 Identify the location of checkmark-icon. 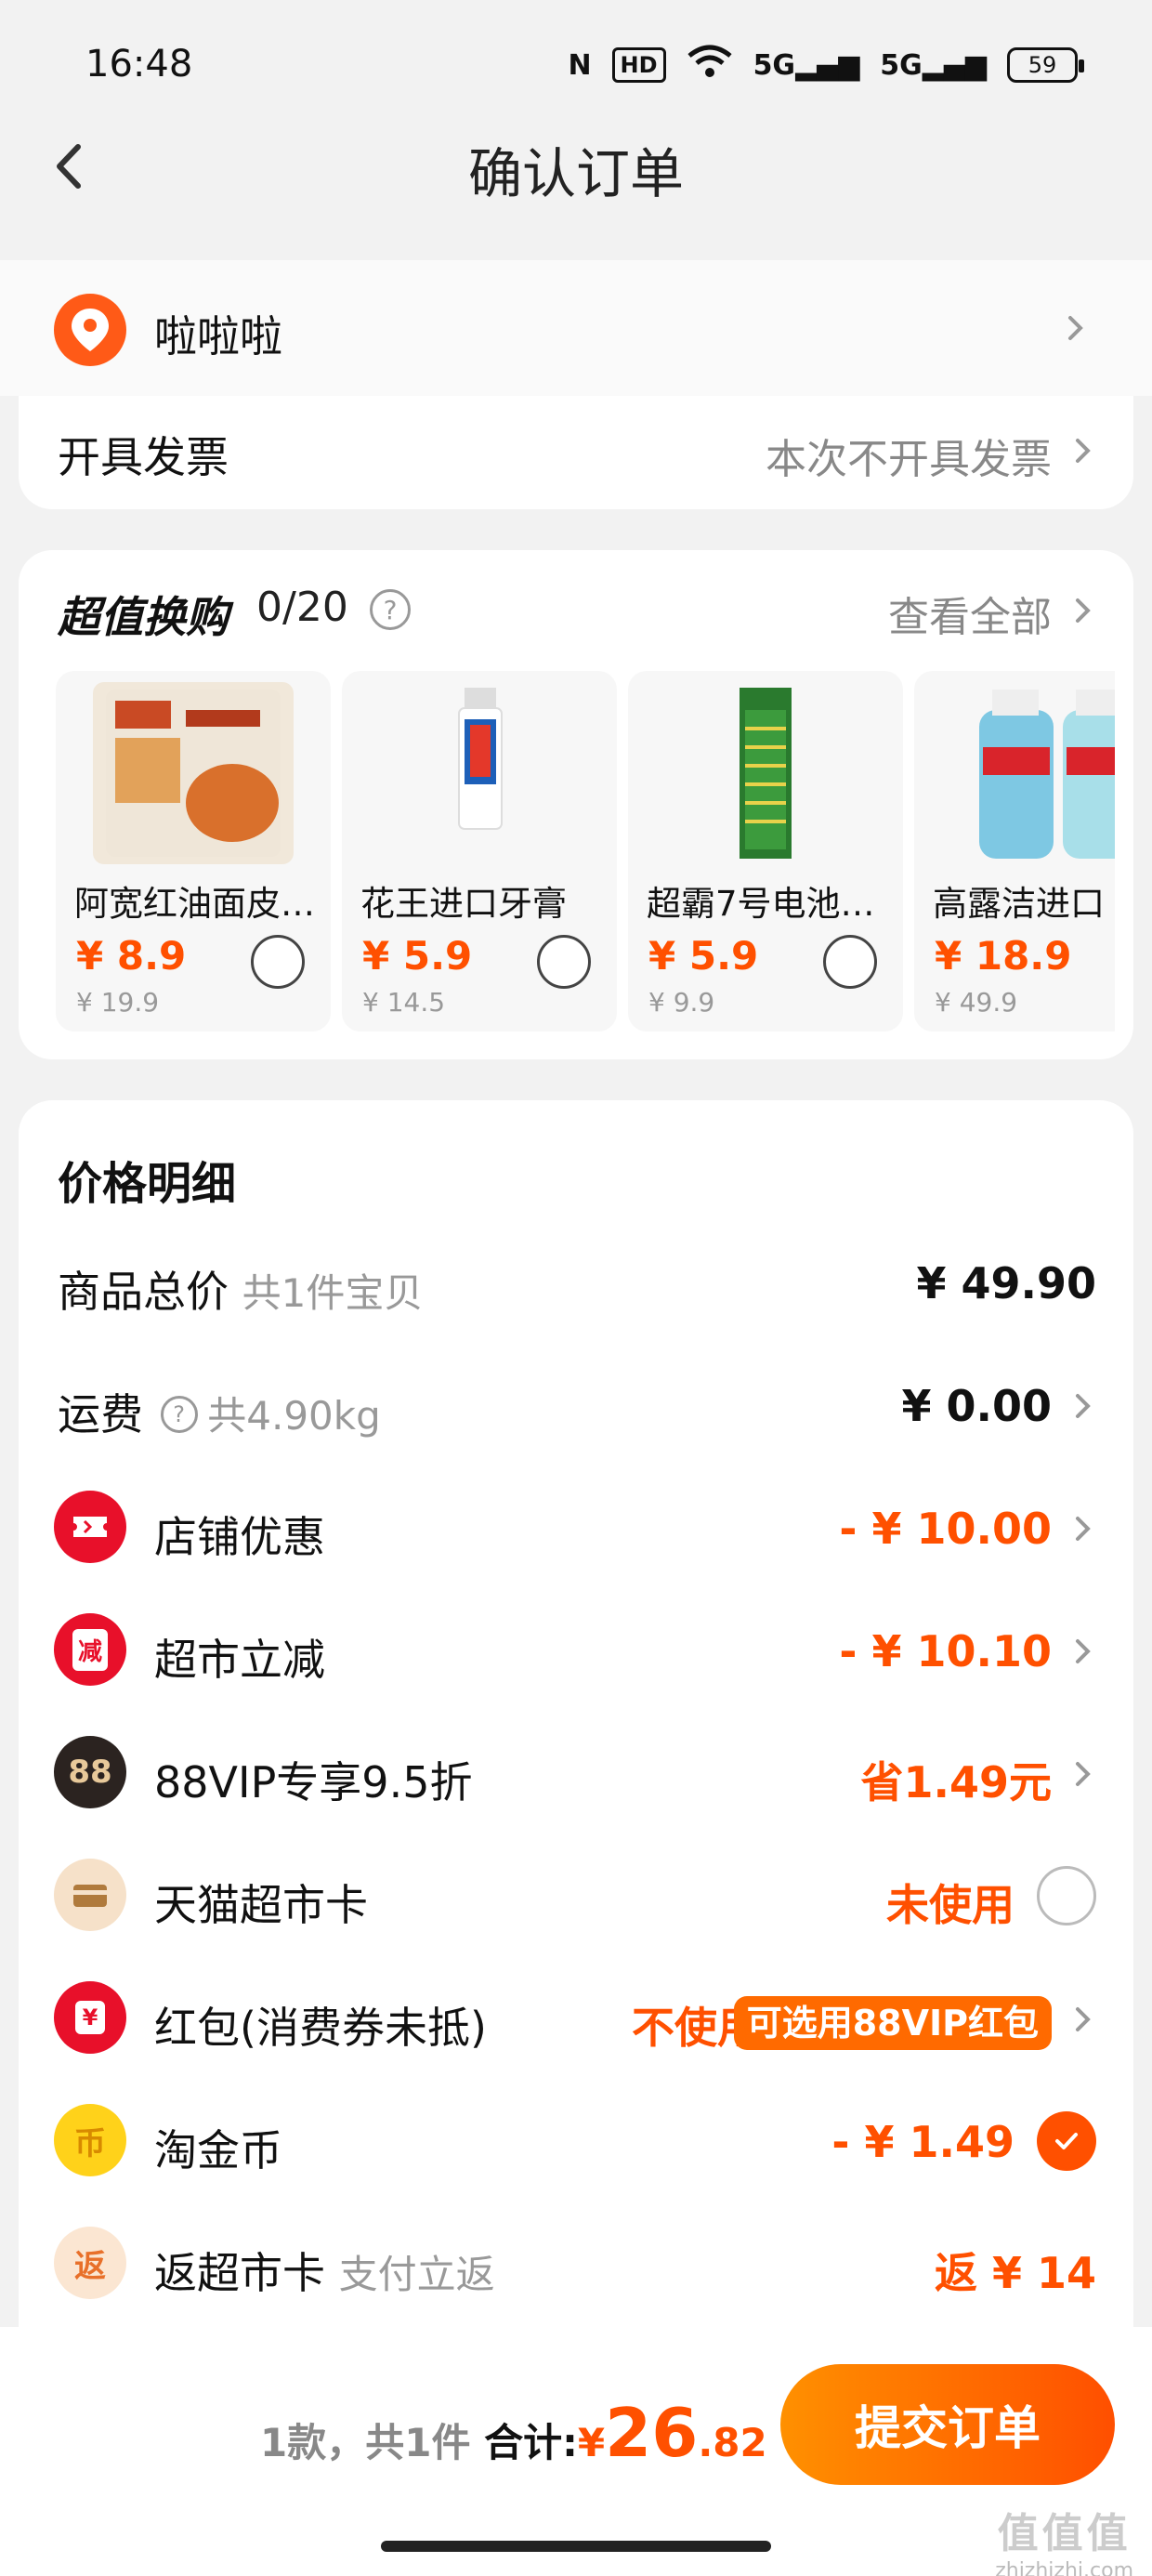
(1066, 2141).